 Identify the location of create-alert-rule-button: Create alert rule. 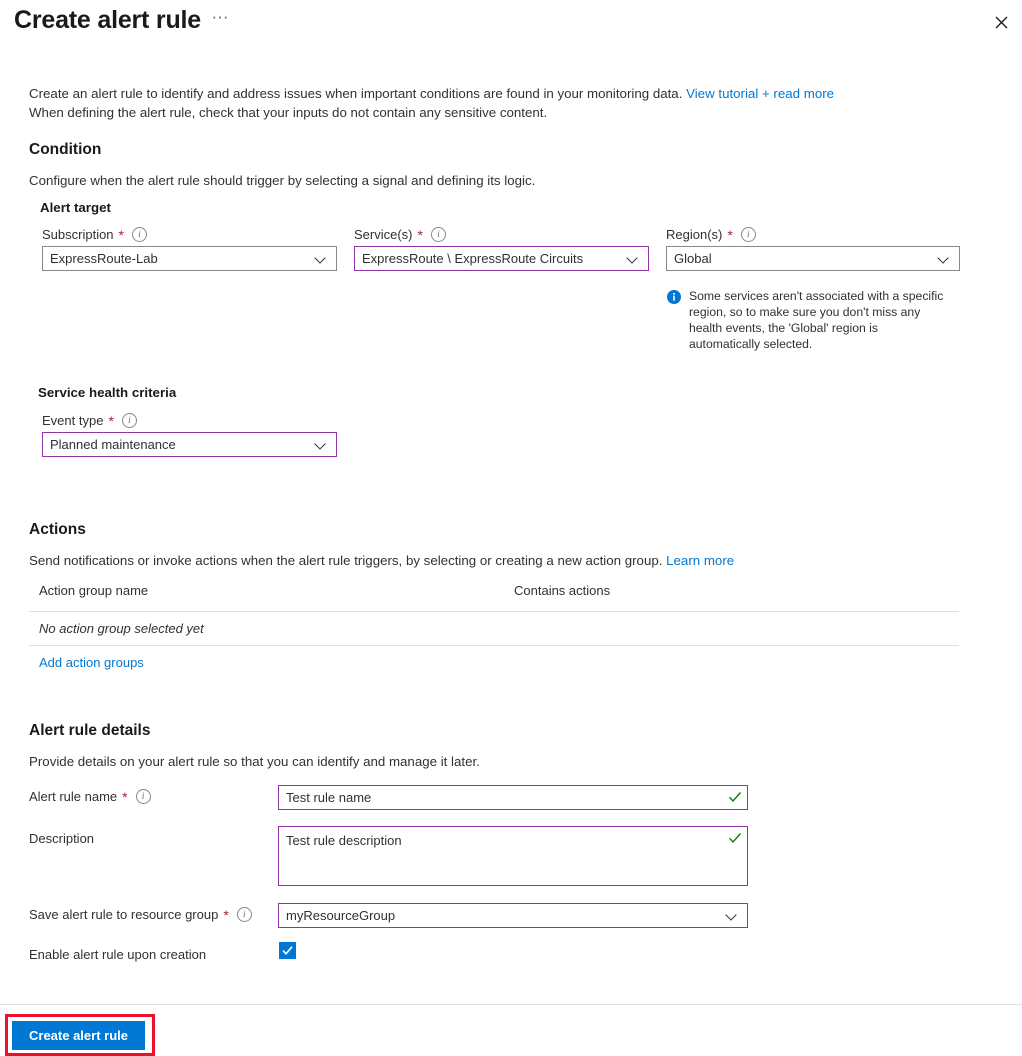
(78, 1035).